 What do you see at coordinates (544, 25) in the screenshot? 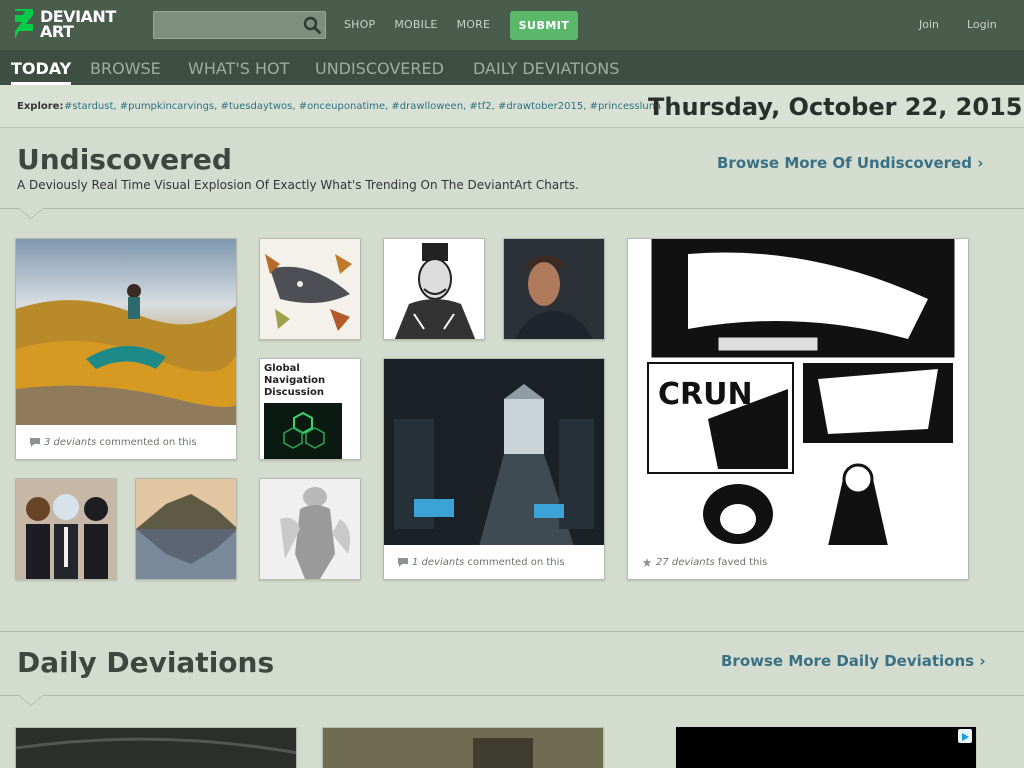
I see `submit-button: SUBMIT` at bounding box center [544, 25].